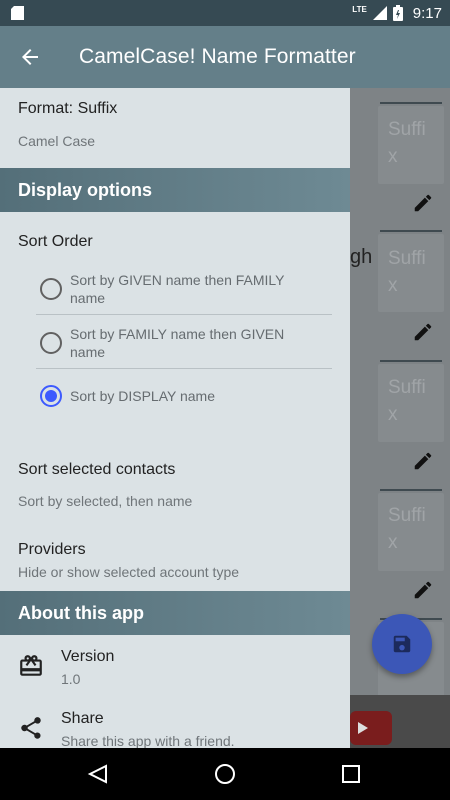  Describe the element at coordinates (359, 9) in the screenshot. I see `network-type: LTE` at that location.